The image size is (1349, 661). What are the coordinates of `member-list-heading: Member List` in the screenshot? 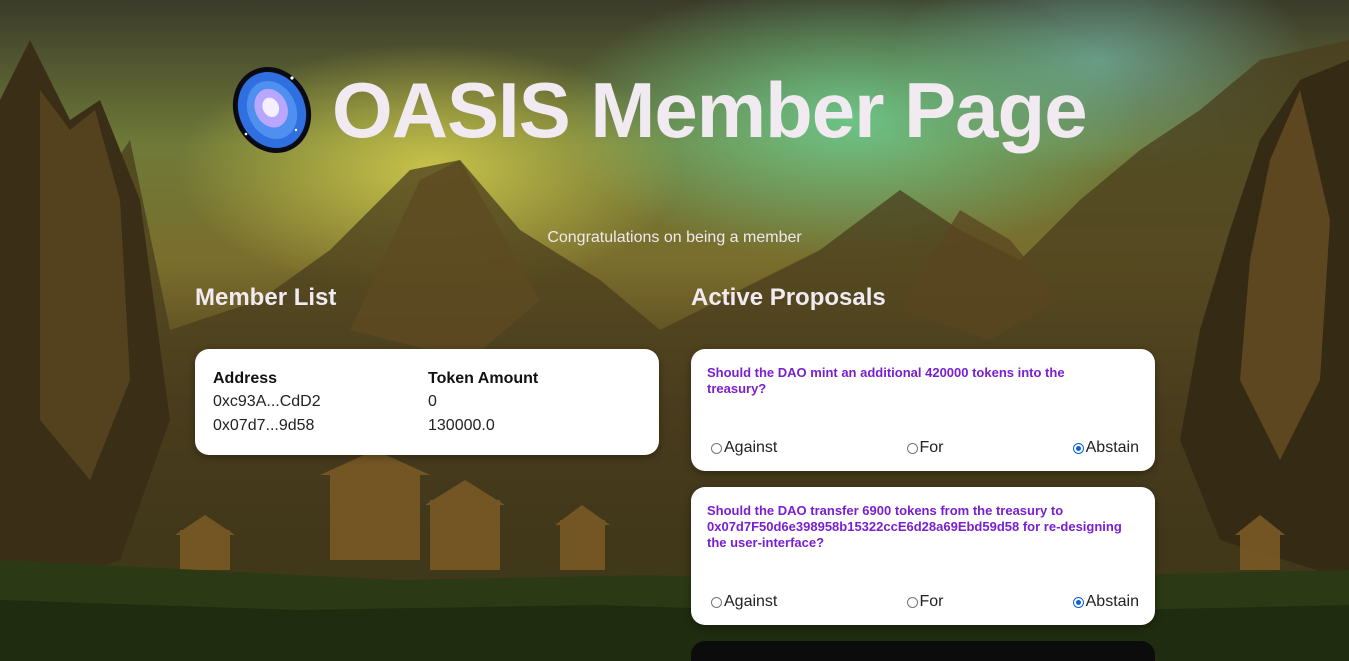 It's located at (266, 297).